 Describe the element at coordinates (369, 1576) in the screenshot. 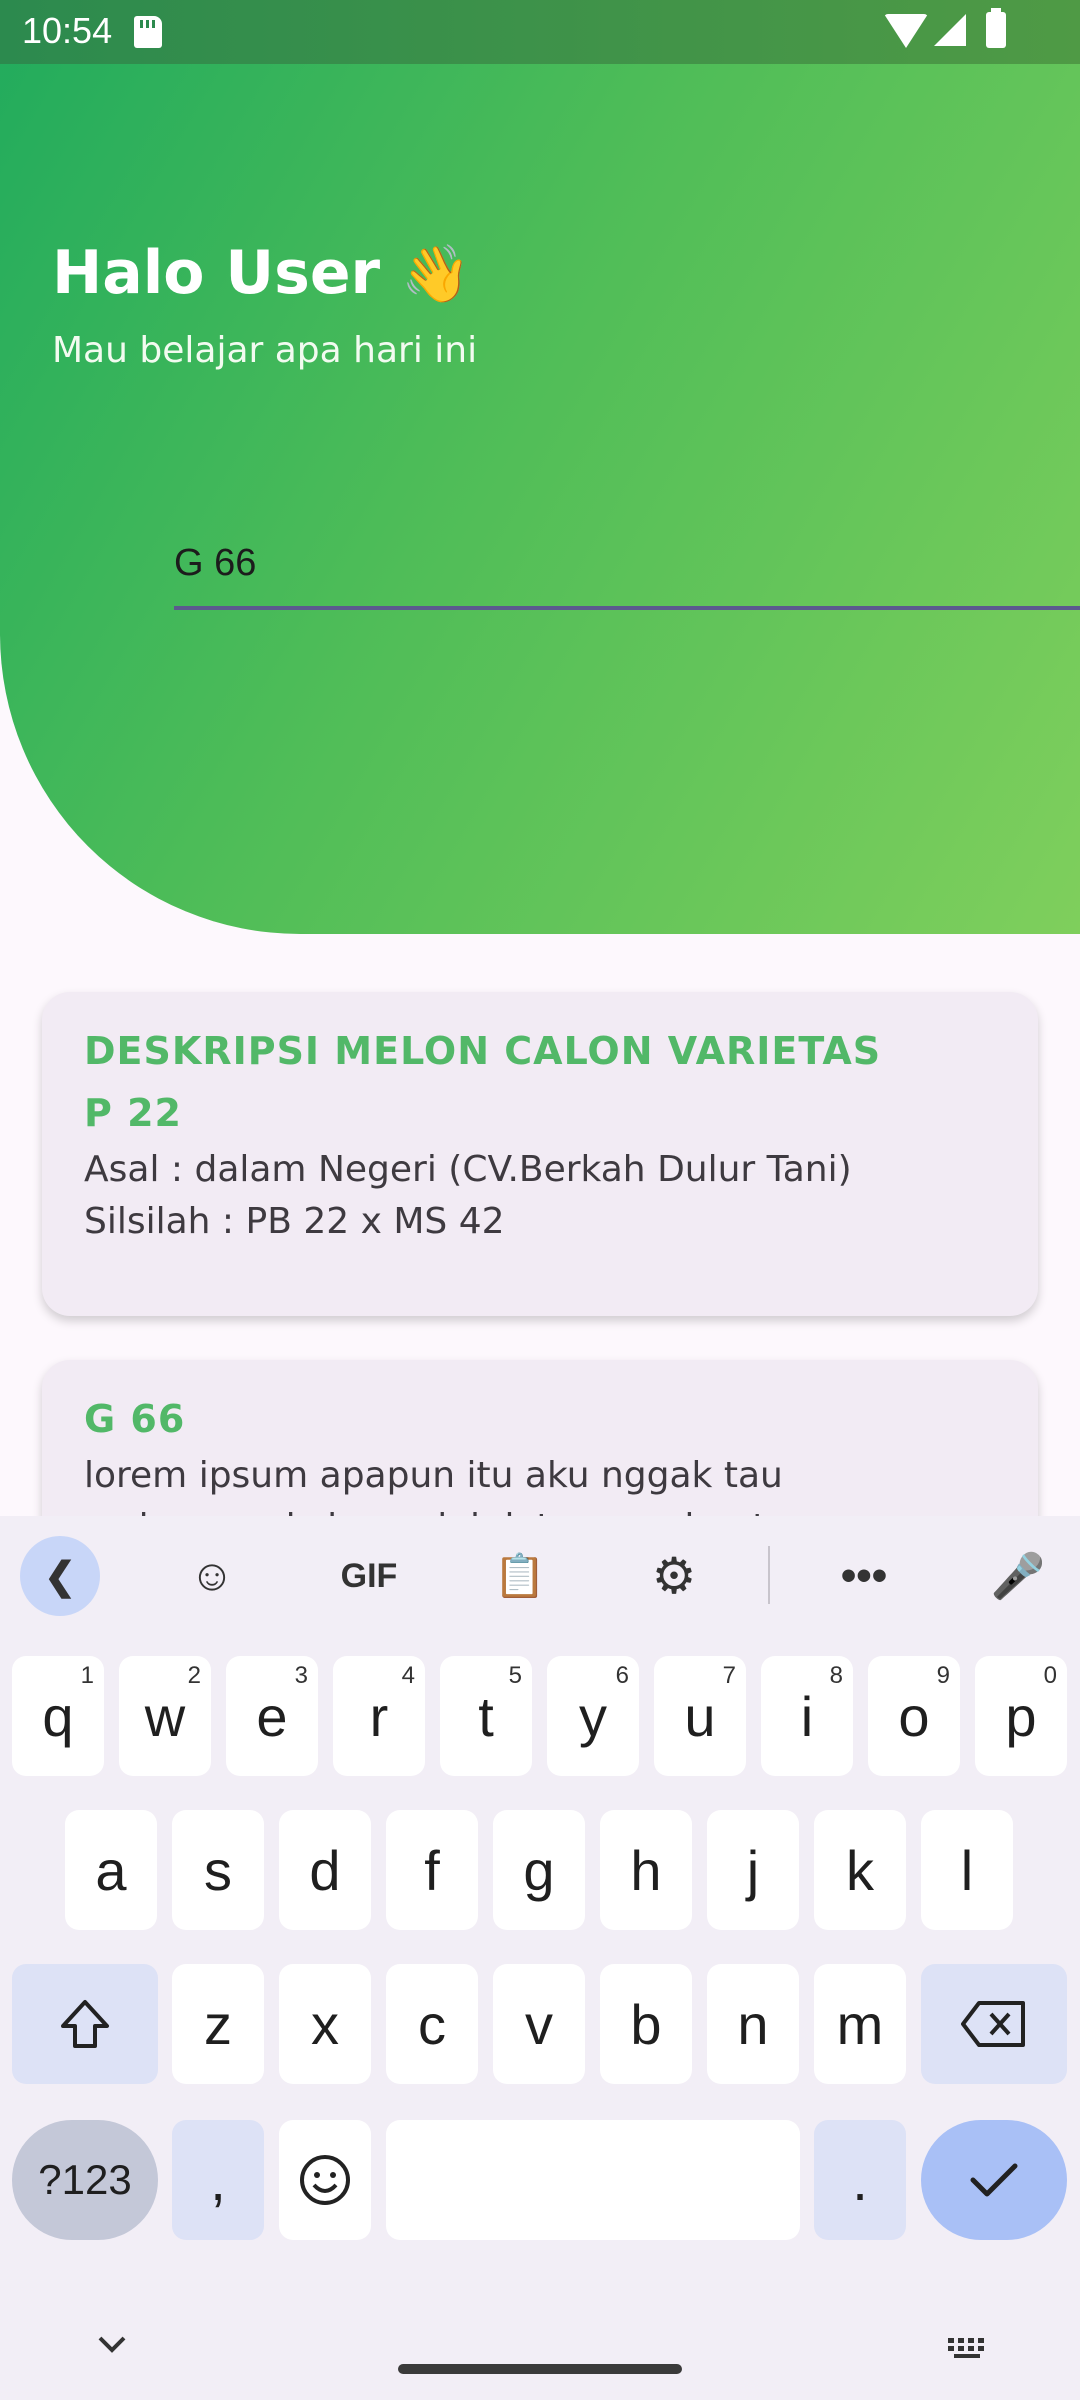

I see `gif-button: GIF` at that location.